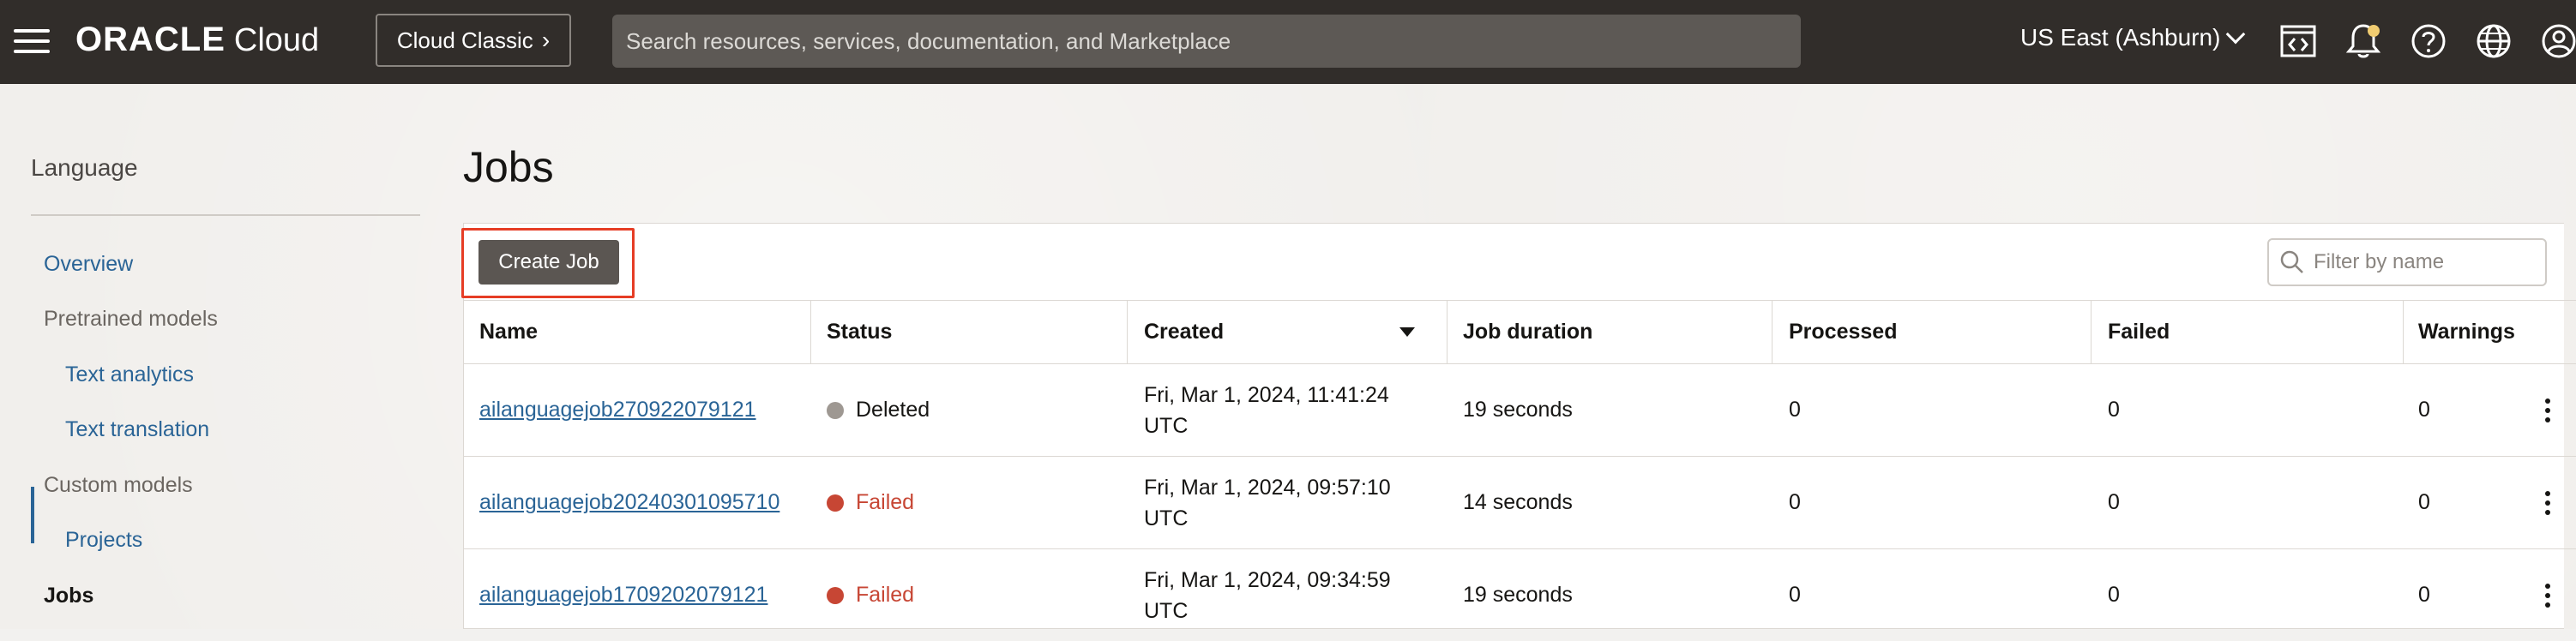  I want to click on status-label: Deleted, so click(893, 410).